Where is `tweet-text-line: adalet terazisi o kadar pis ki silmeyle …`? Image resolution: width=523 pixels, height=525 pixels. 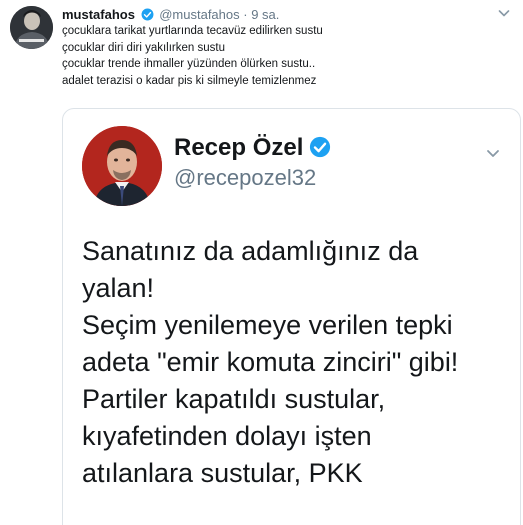
tweet-text-line: adalet terazisi o kadar pis ki silmeyle … is located at coordinates (189, 80).